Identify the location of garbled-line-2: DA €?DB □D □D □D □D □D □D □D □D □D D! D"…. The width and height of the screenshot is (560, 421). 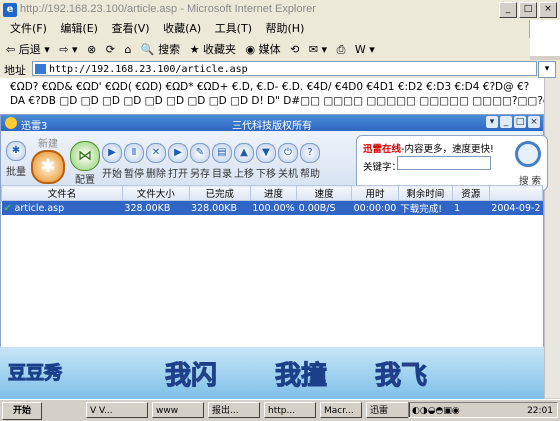
(277, 101).